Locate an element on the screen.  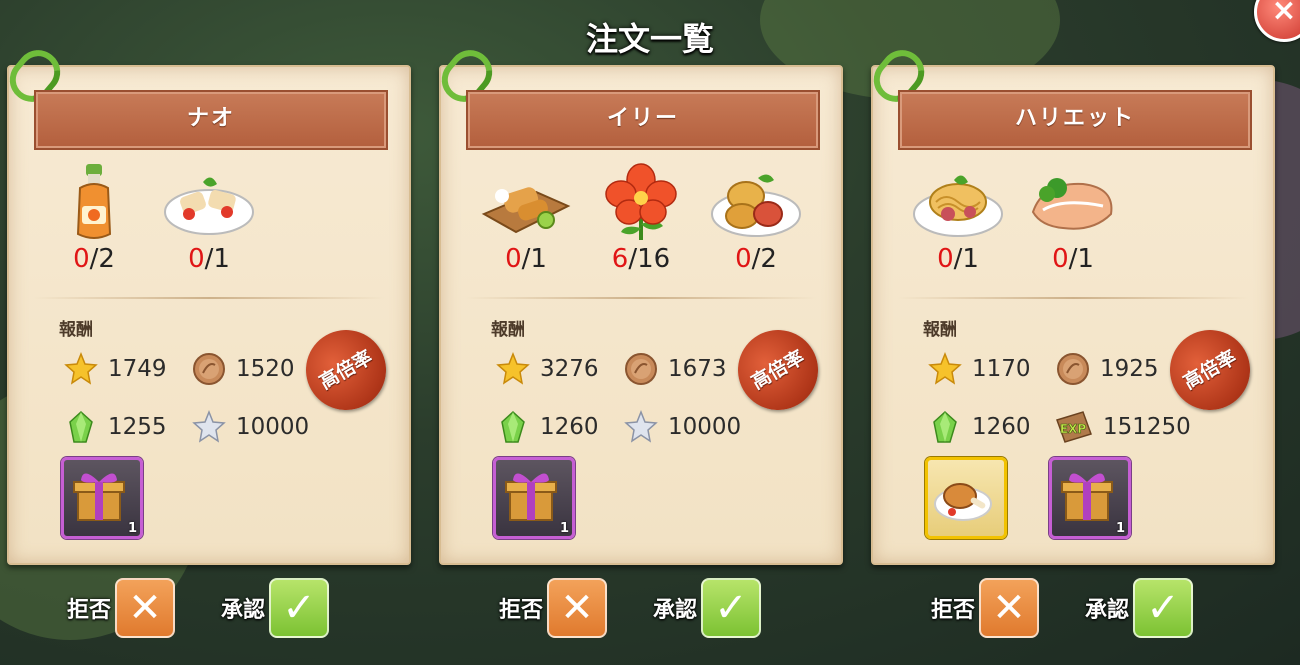
reward-stars: 1170 is located at coordinates (979, 368).